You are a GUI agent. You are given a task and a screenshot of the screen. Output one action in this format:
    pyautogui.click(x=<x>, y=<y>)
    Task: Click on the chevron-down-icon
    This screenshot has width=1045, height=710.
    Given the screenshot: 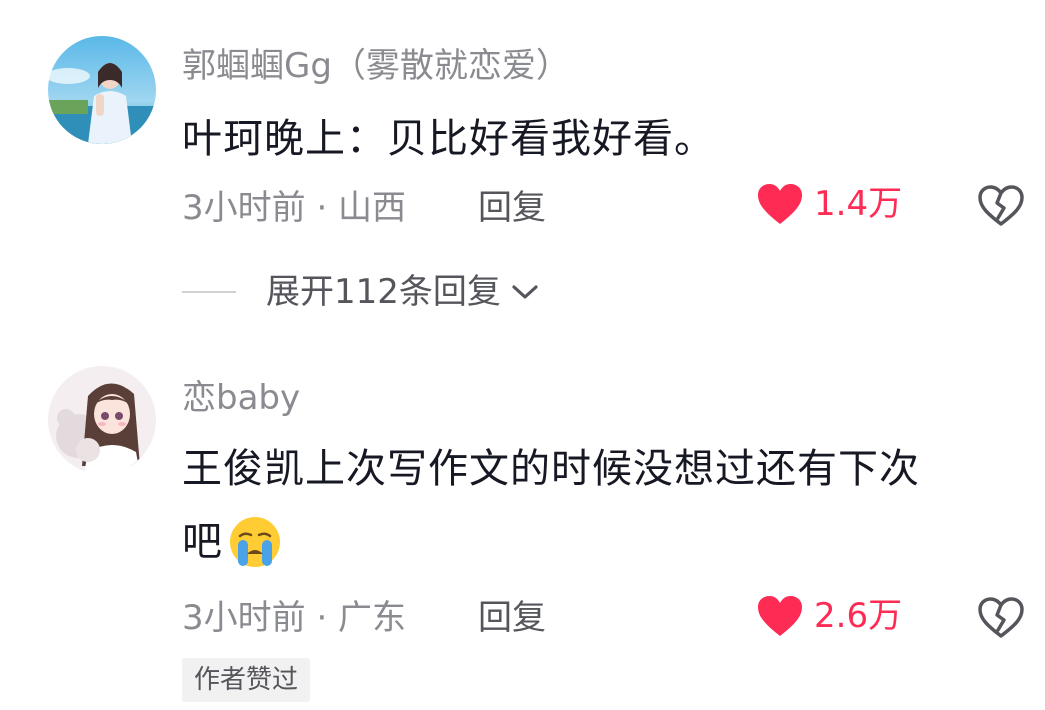 What is the action you would take?
    pyautogui.click(x=525, y=292)
    